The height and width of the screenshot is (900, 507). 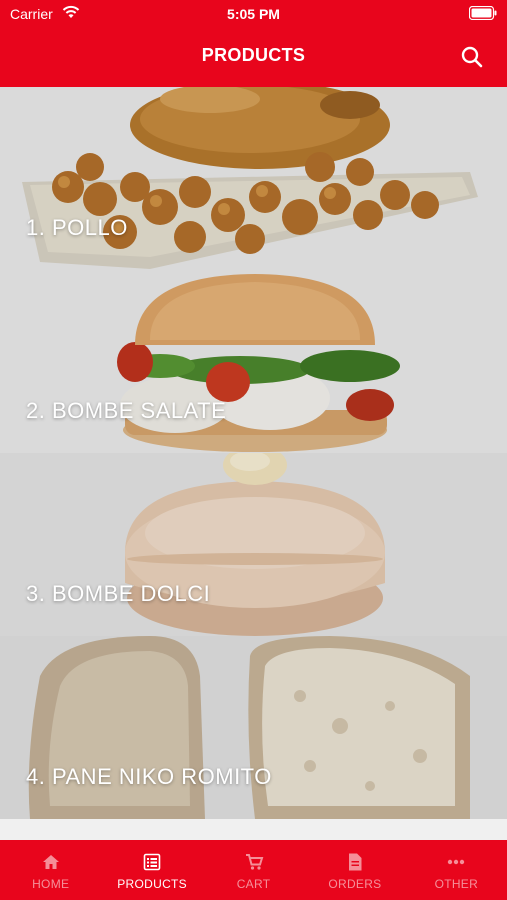 I want to click on tab-label: HOME, so click(x=51, y=884).